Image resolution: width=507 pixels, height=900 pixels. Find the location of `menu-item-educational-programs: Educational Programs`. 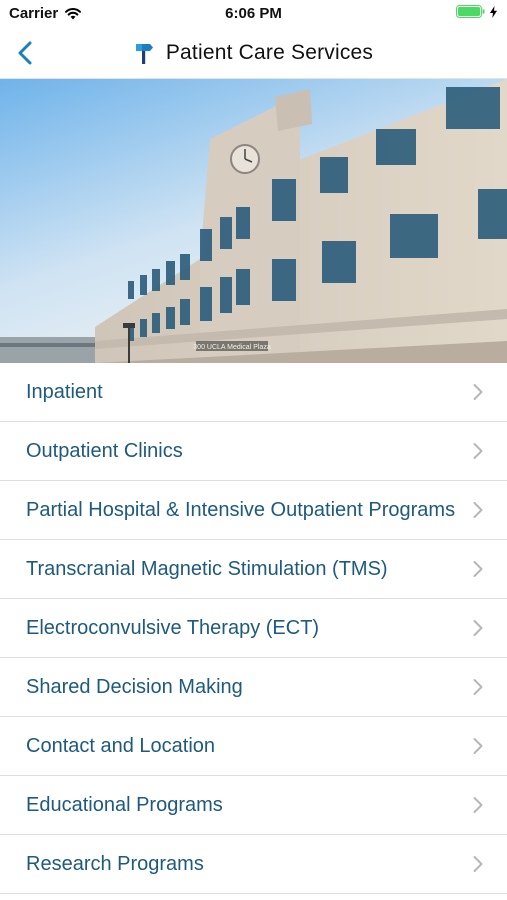

menu-item-educational-programs: Educational Programs is located at coordinates (253, 805).